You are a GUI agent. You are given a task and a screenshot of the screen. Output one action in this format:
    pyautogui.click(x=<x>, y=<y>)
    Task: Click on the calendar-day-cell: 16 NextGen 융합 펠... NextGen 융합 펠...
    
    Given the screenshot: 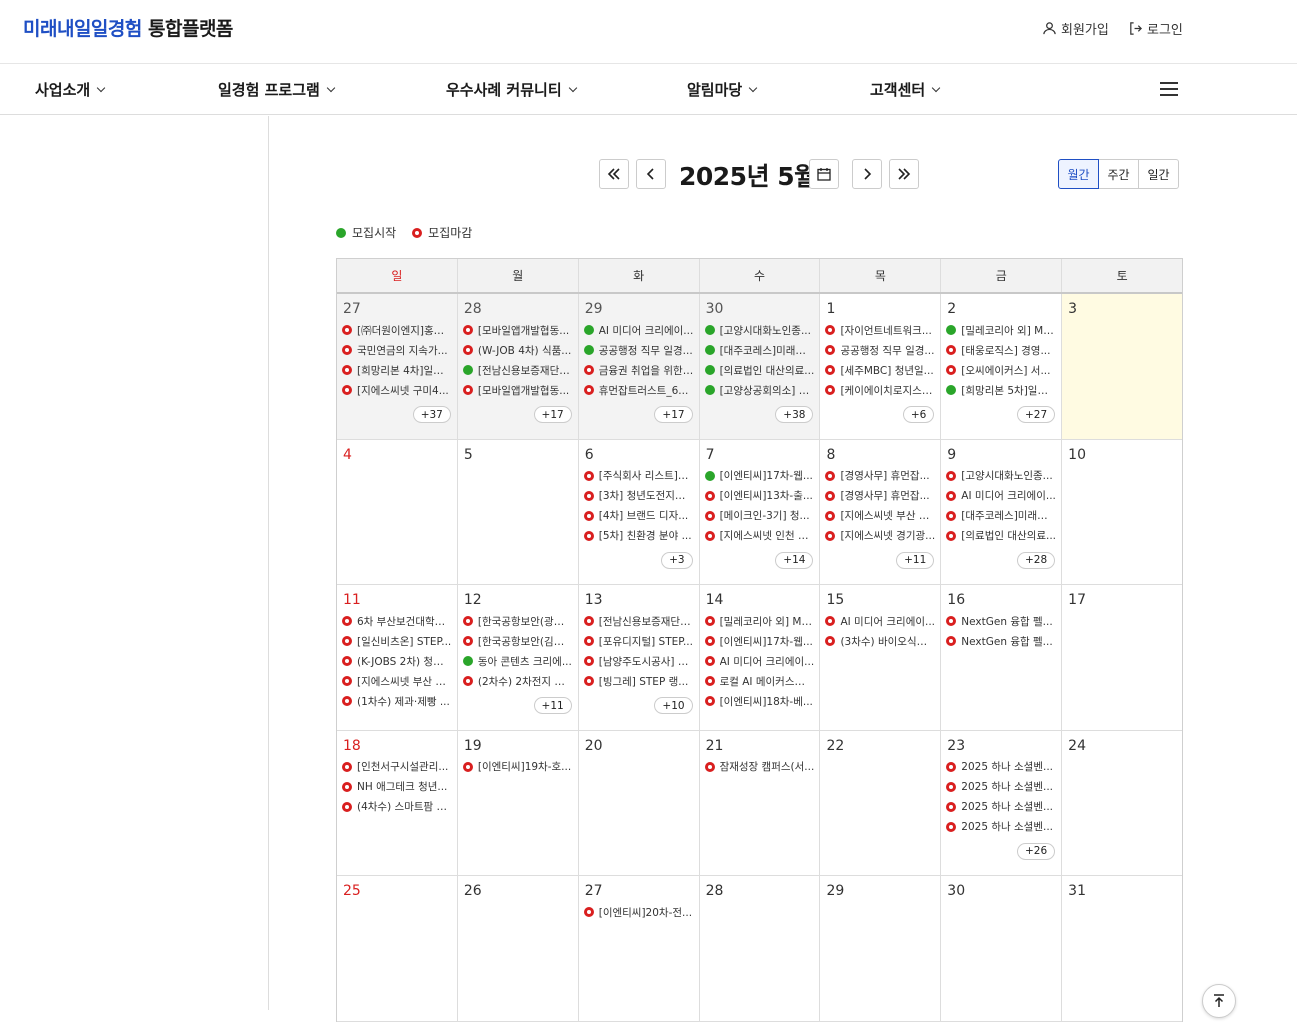 What is the action you would take?
    pyautogui.click(x=1002, y=657)
    